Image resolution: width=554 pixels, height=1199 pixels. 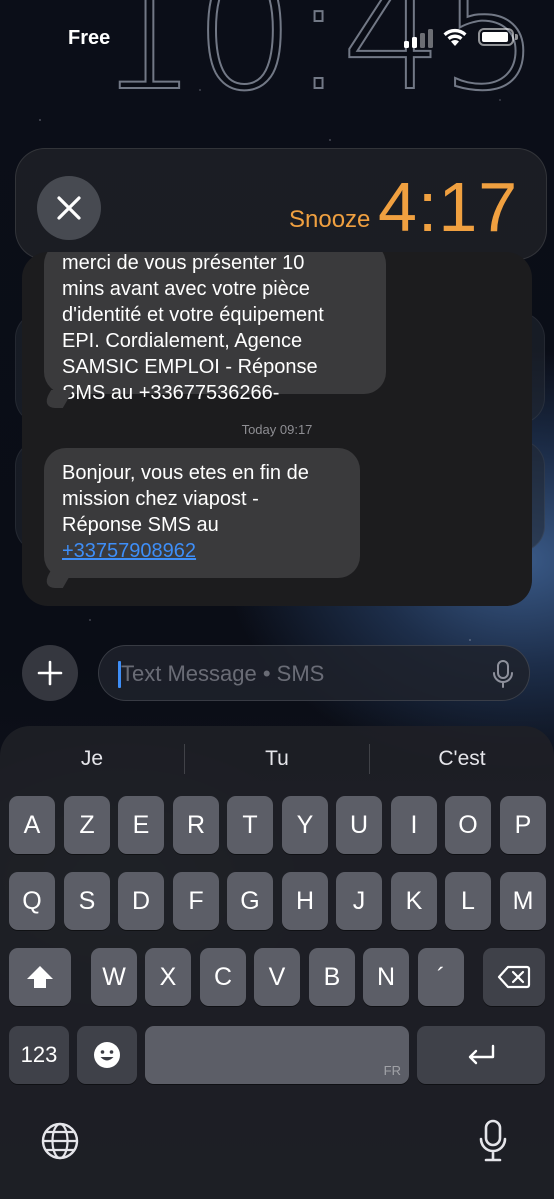 What do you see at coordinates (141, 901) in the screenshot?
I see `key: D` at bounding box center [141, 901].